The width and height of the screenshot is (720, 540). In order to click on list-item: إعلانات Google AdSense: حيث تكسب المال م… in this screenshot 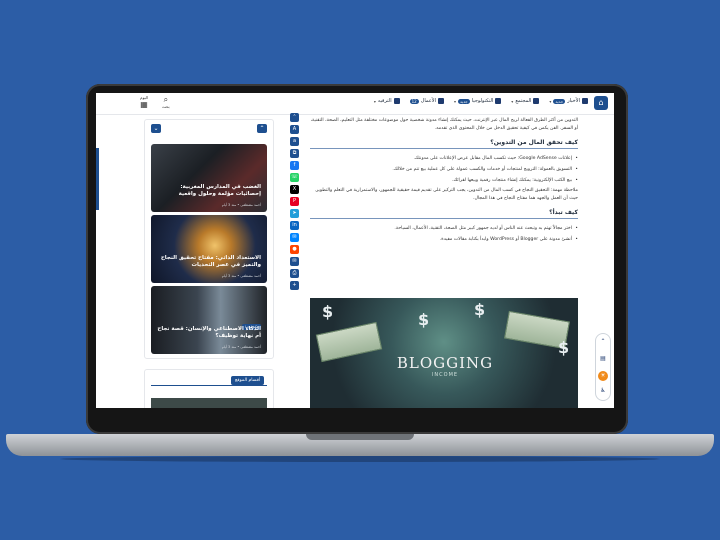, I will do `click(444, 158)`.